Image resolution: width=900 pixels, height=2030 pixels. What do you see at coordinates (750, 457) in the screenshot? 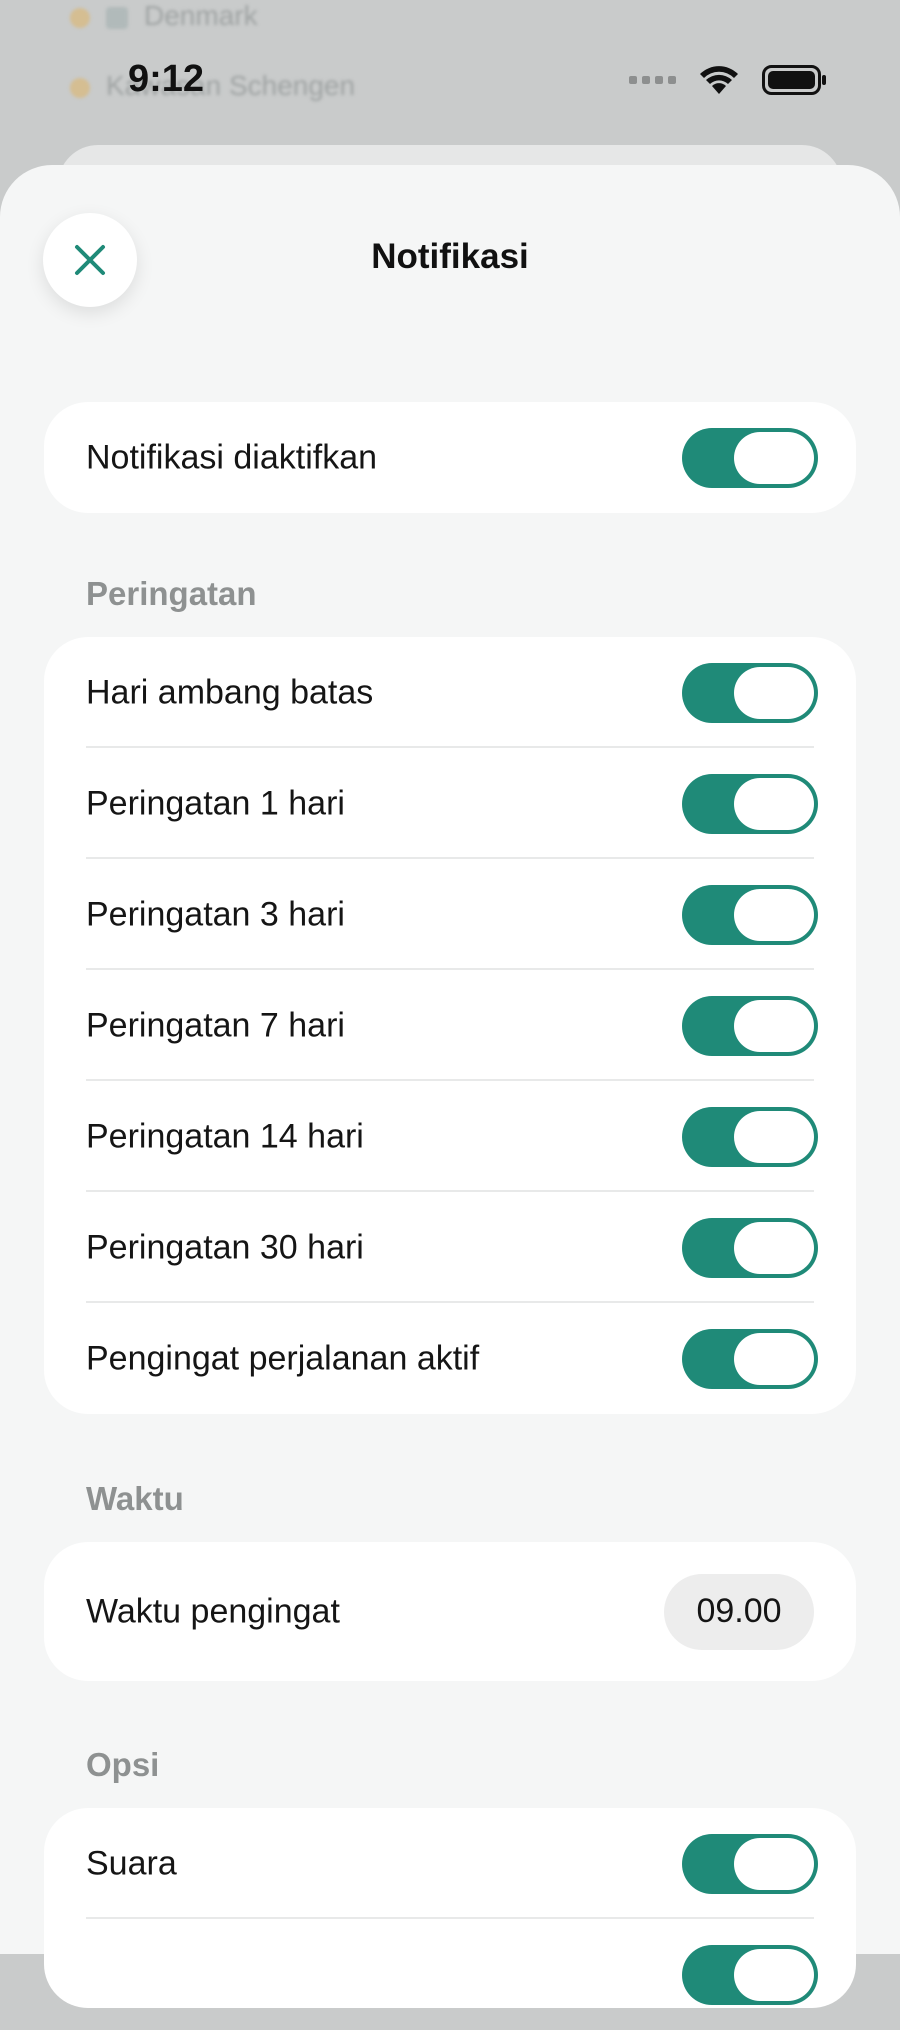
I see `master-toggle` at bounding box center [750, 457].